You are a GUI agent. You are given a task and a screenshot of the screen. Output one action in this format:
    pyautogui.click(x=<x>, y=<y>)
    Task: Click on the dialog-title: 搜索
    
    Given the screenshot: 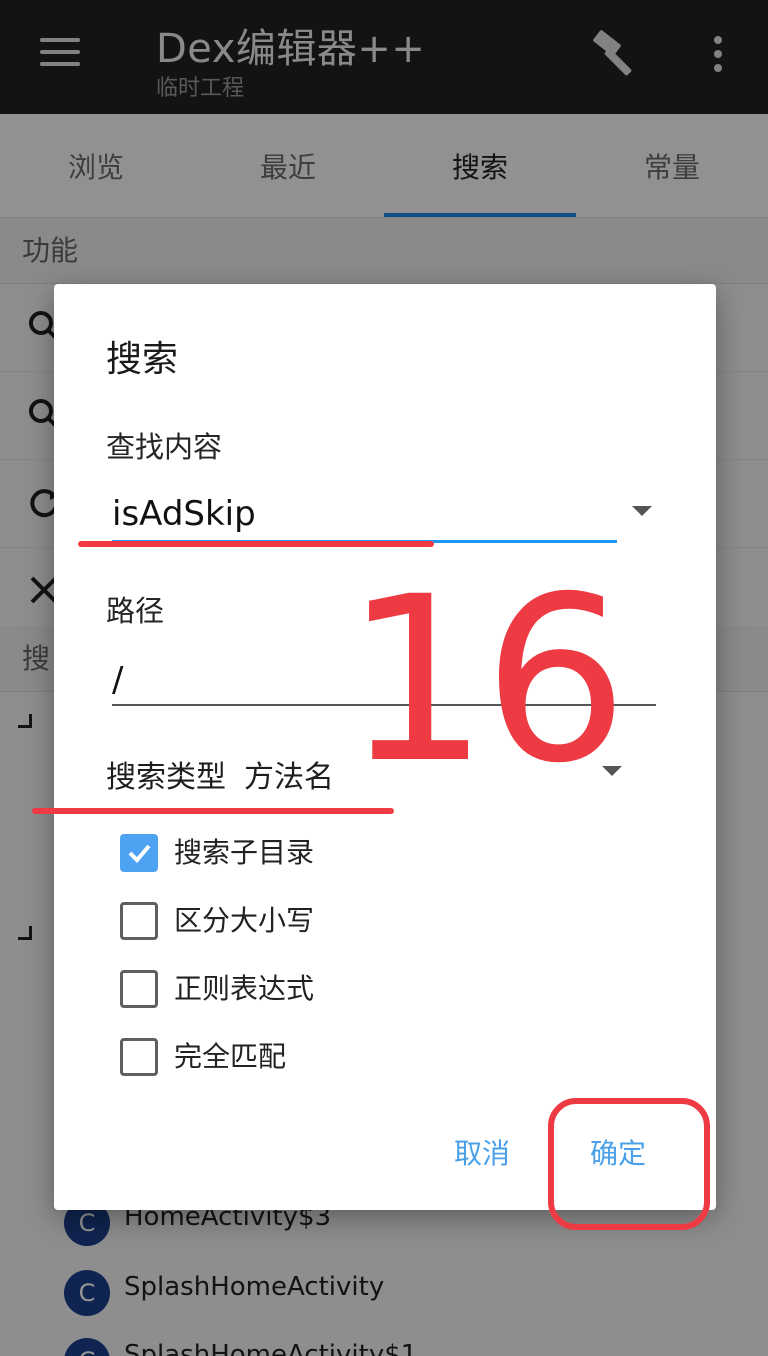 What is the action you would take?
    pyautogui.click(x=142, y=359)
    